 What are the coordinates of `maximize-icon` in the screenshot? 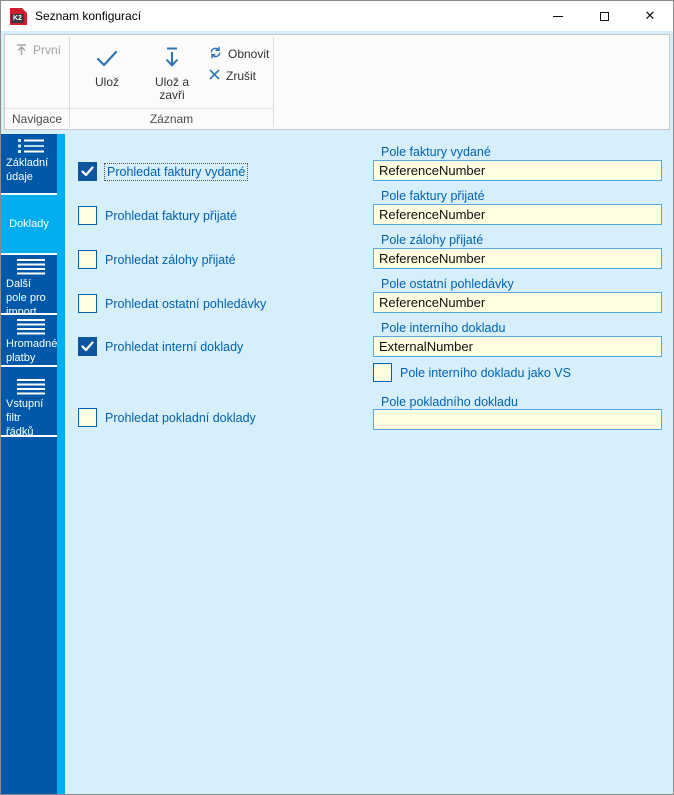 It's located at (604, 16).